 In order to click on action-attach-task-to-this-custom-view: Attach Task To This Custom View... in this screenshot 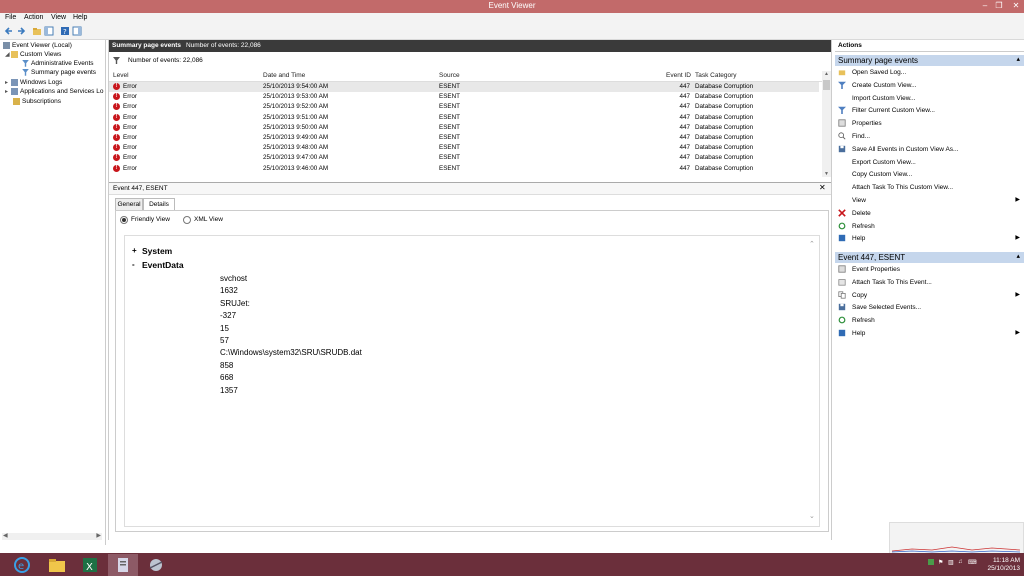, I will do `click(929, 188)`.